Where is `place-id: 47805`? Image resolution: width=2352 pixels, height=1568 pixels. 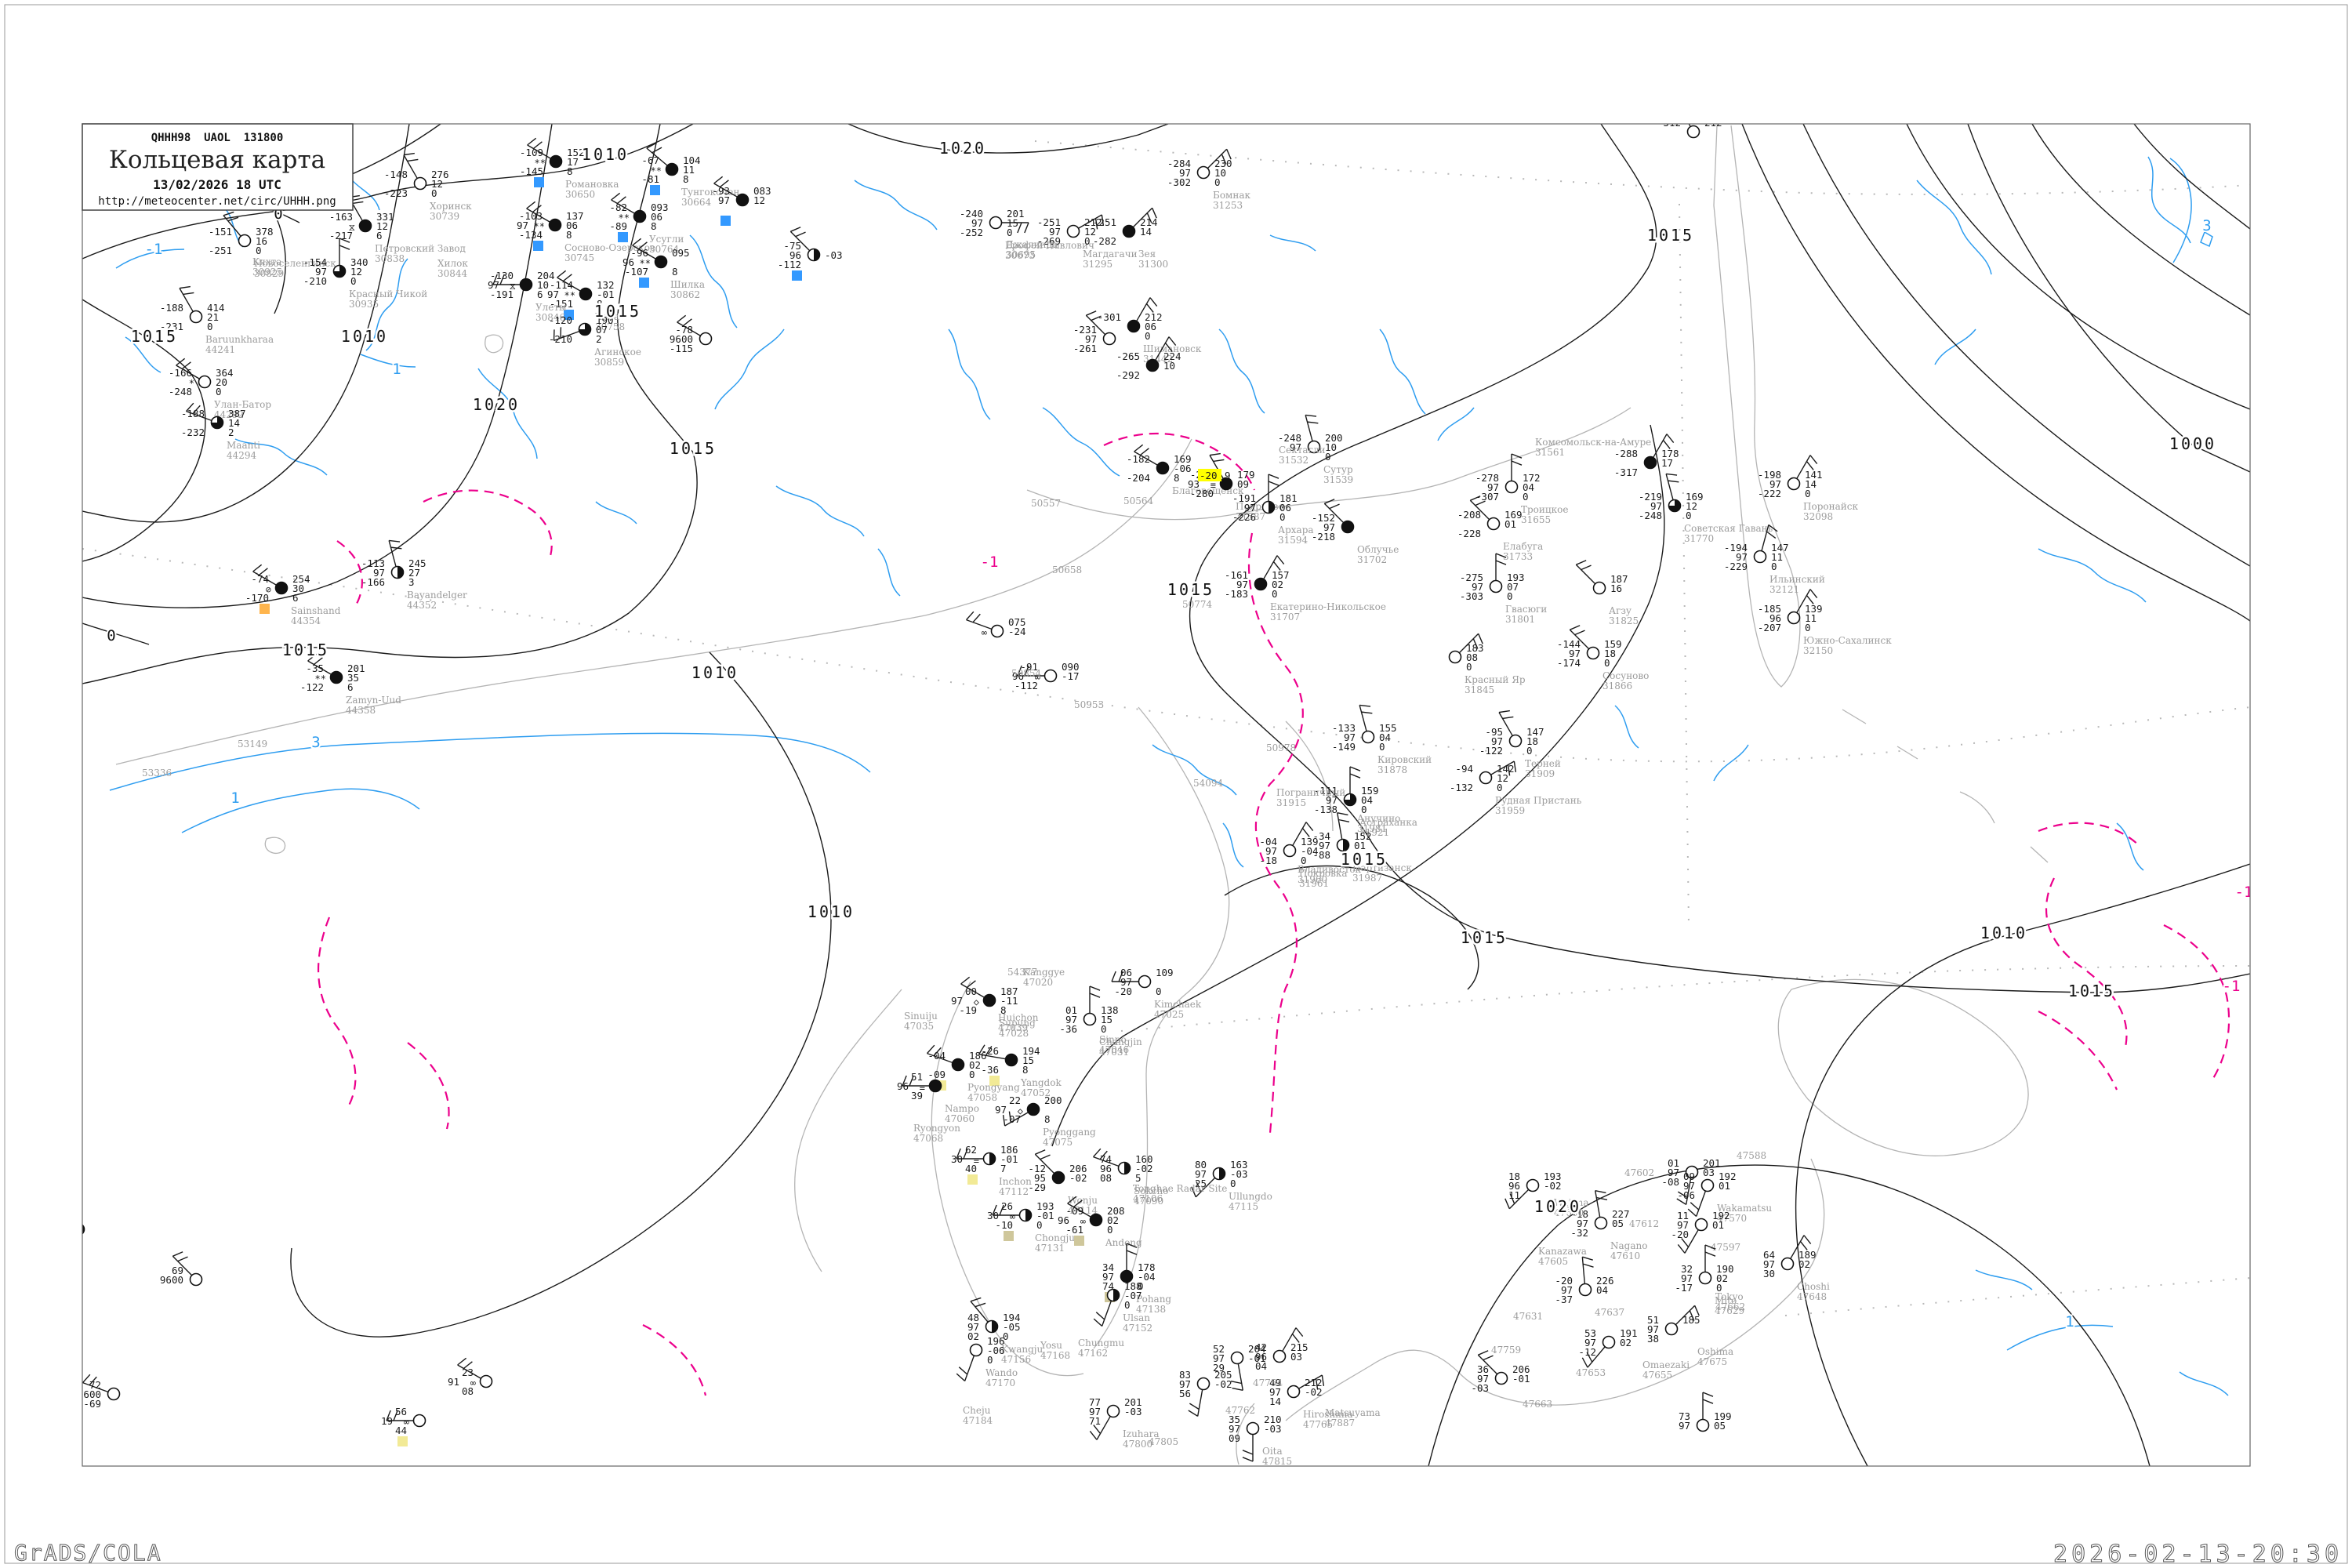
place-id: 47805 is located at coordinates (1163, 1441).